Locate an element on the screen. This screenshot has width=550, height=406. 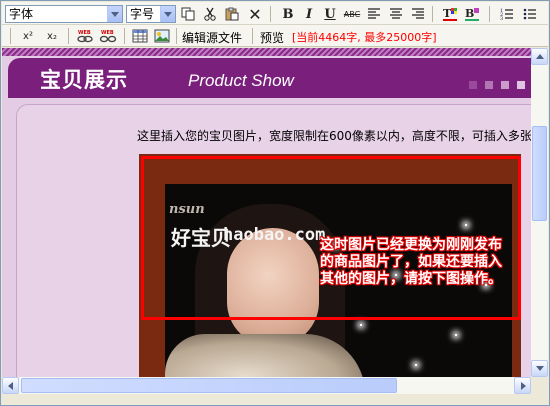
text-color-icon: T is located at coordinates (450, 14).